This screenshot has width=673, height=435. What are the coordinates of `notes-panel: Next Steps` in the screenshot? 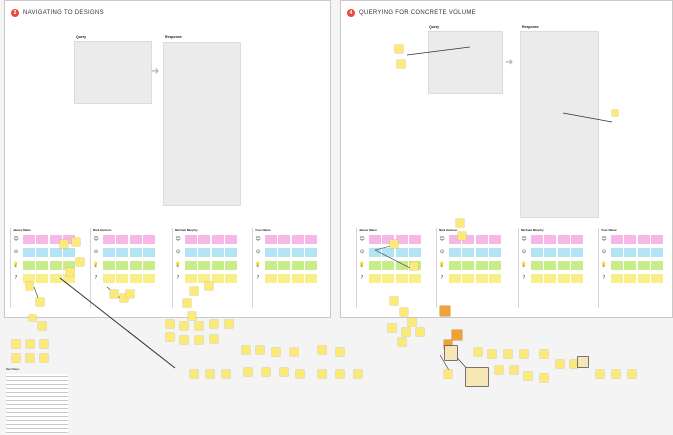 It's located at (37, 401).